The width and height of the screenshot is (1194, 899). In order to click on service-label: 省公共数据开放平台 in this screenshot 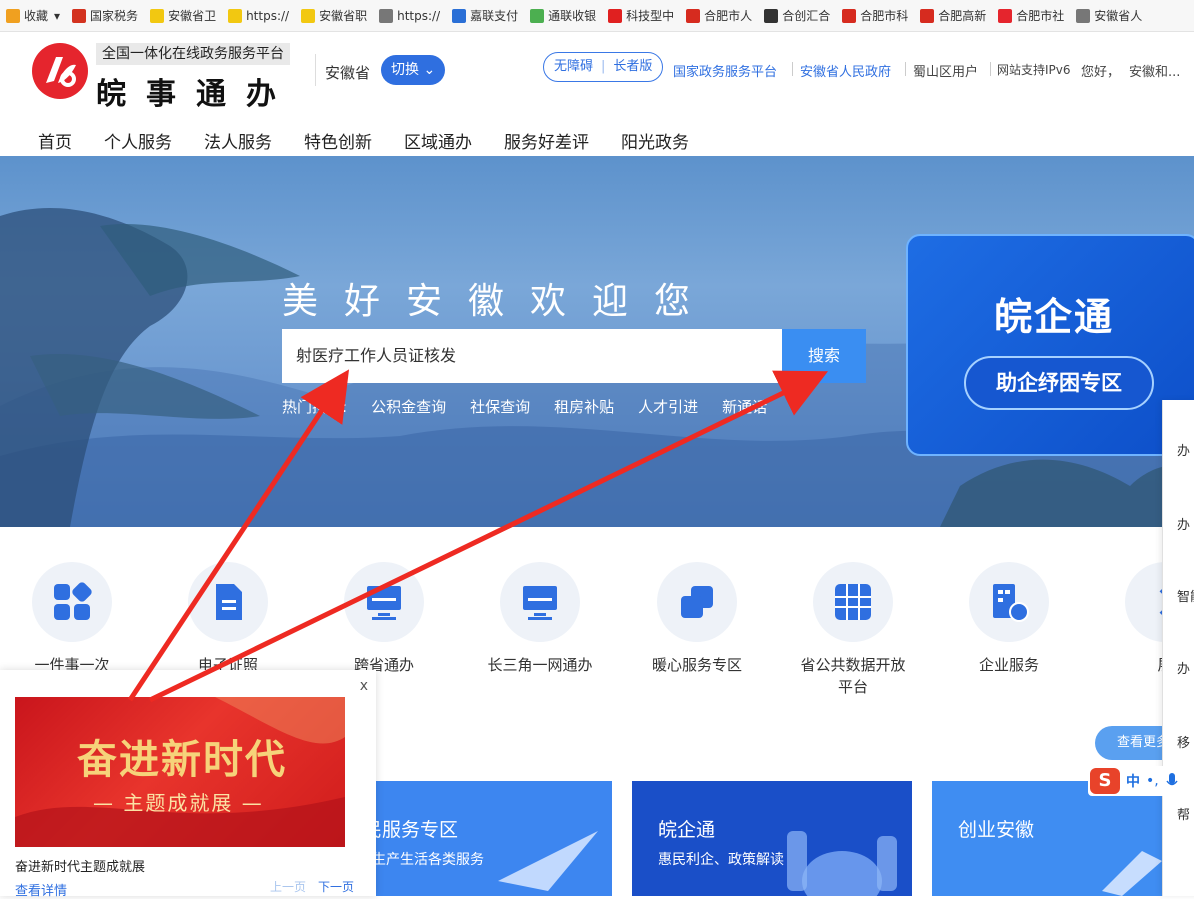, I will do `click(853, 676)`.